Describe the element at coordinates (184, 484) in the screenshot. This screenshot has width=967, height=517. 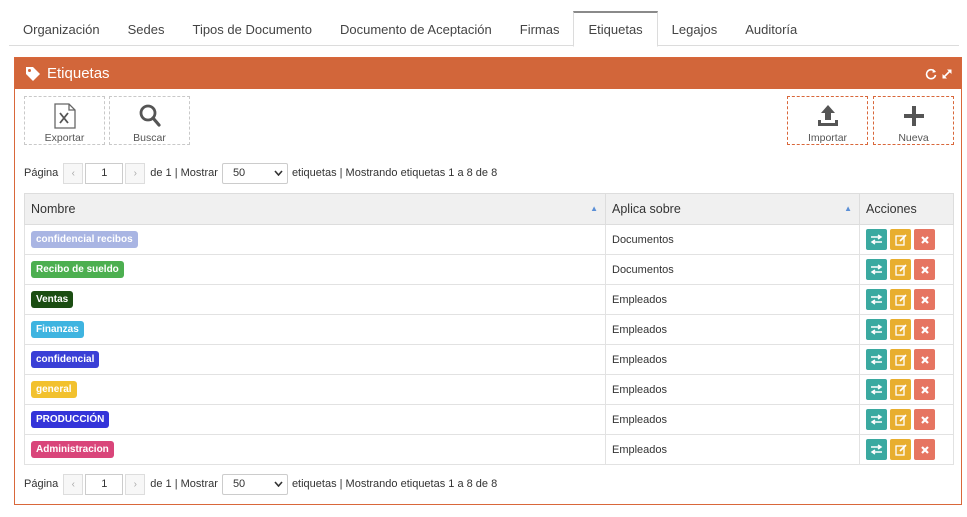
I see `of-text: de 1 | Mostrar` at that location.